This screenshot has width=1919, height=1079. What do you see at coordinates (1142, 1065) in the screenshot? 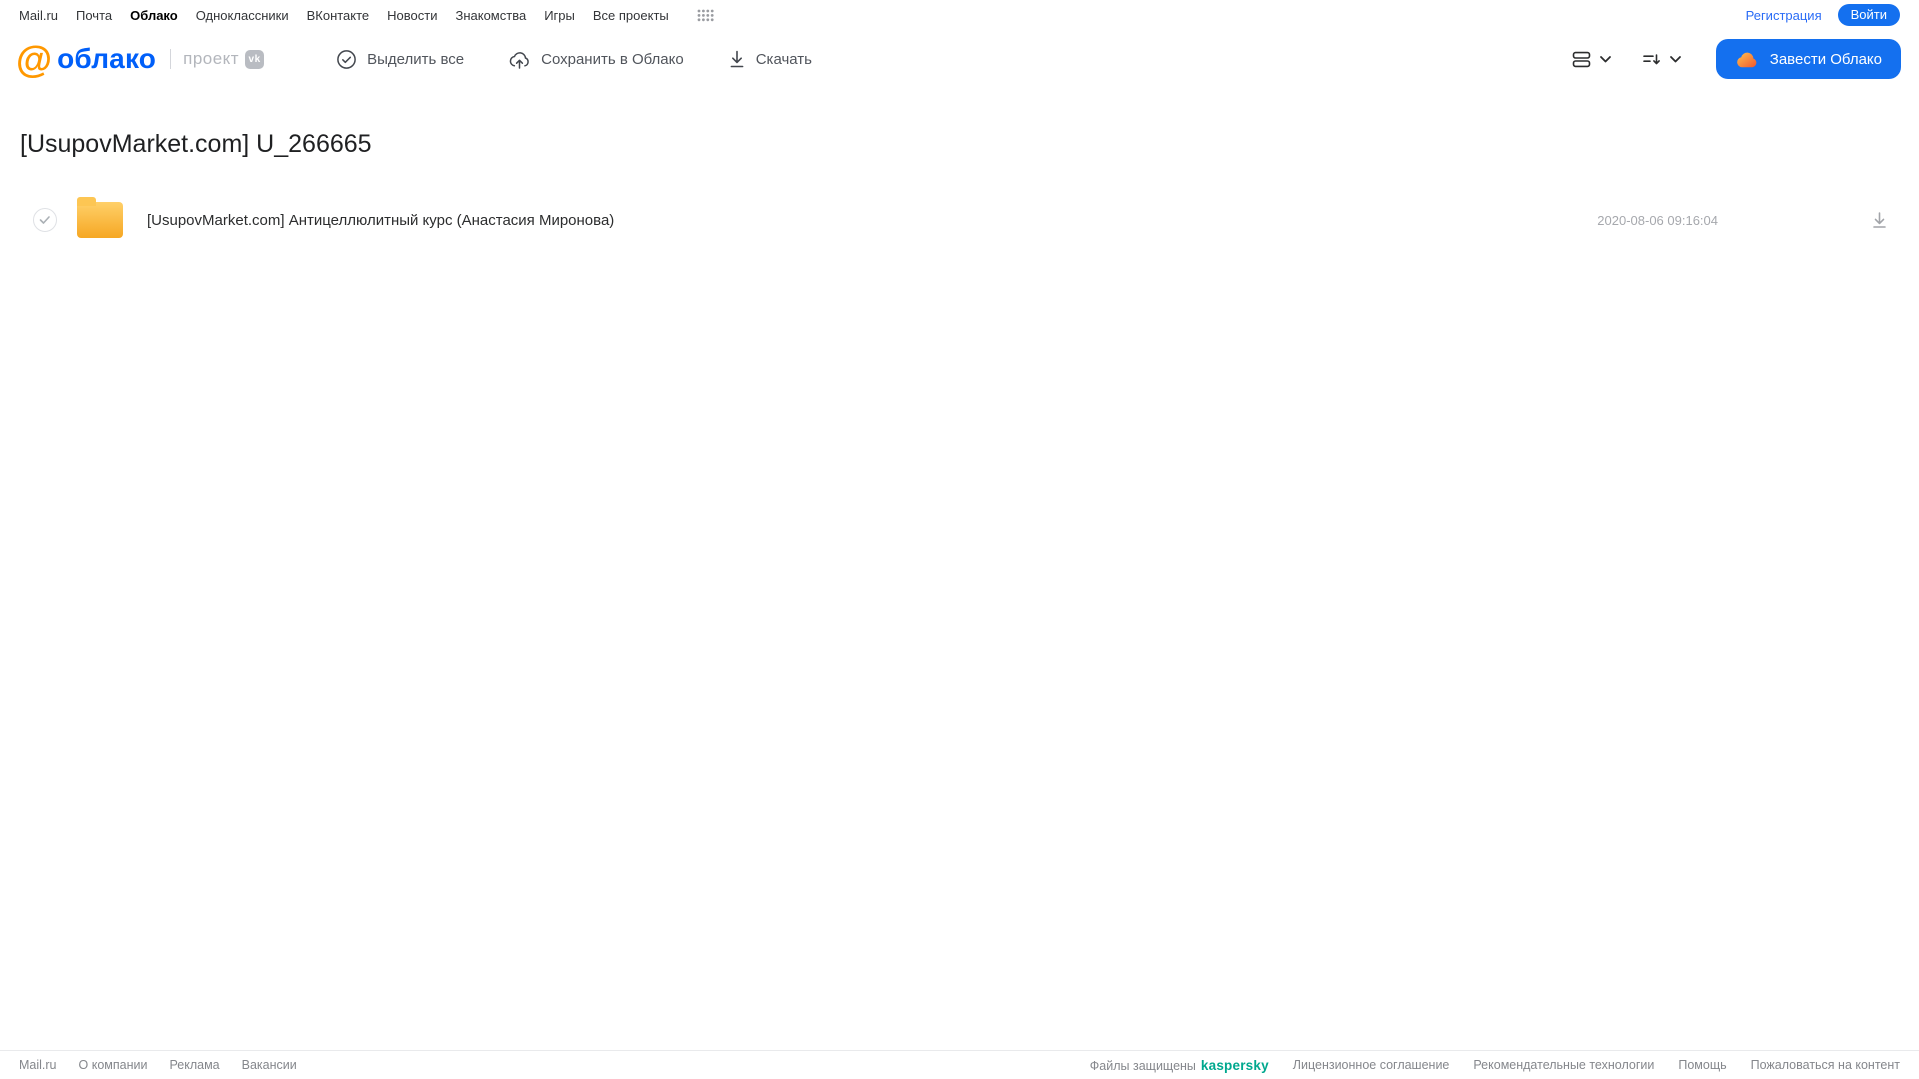
I see `protected-label: Файлы защищены` at bounding box center [1142, 1065].